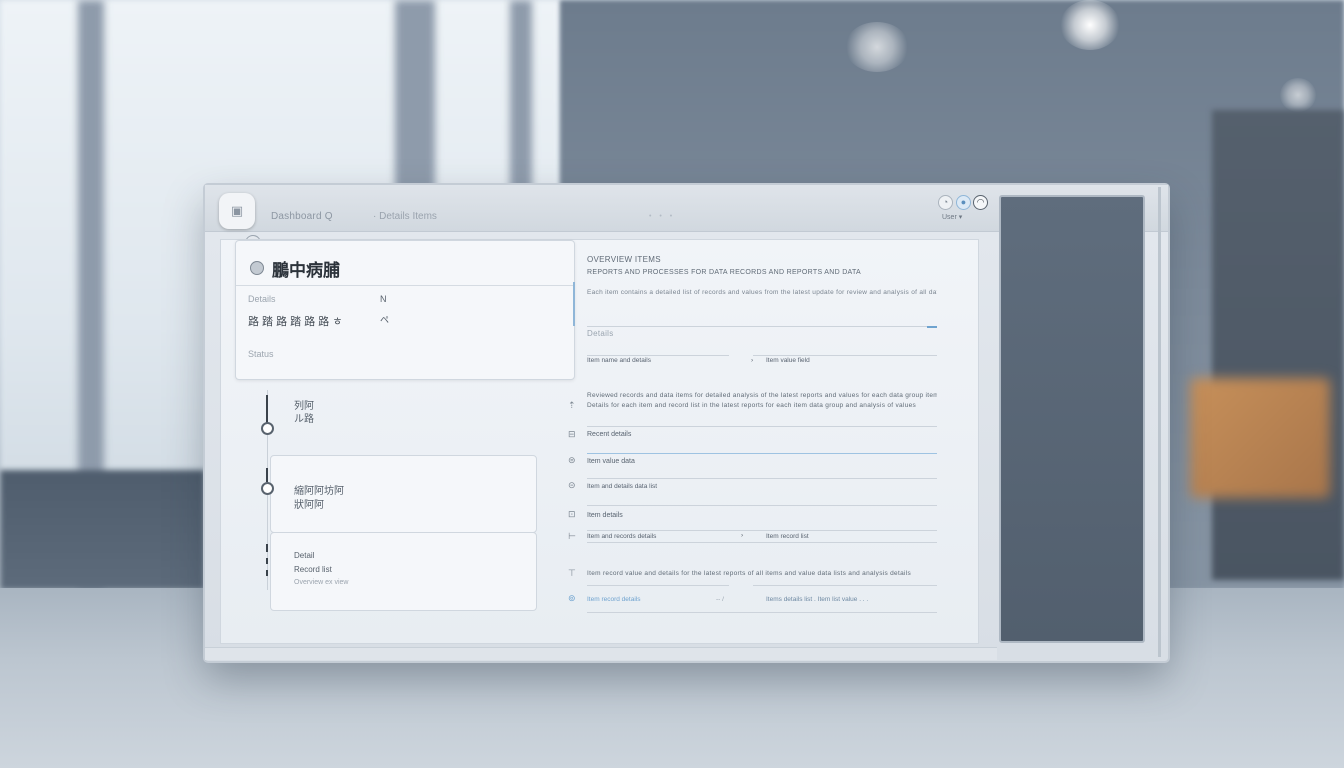  I want to click on item-record-list-label: Item record list, so click(787, 536).